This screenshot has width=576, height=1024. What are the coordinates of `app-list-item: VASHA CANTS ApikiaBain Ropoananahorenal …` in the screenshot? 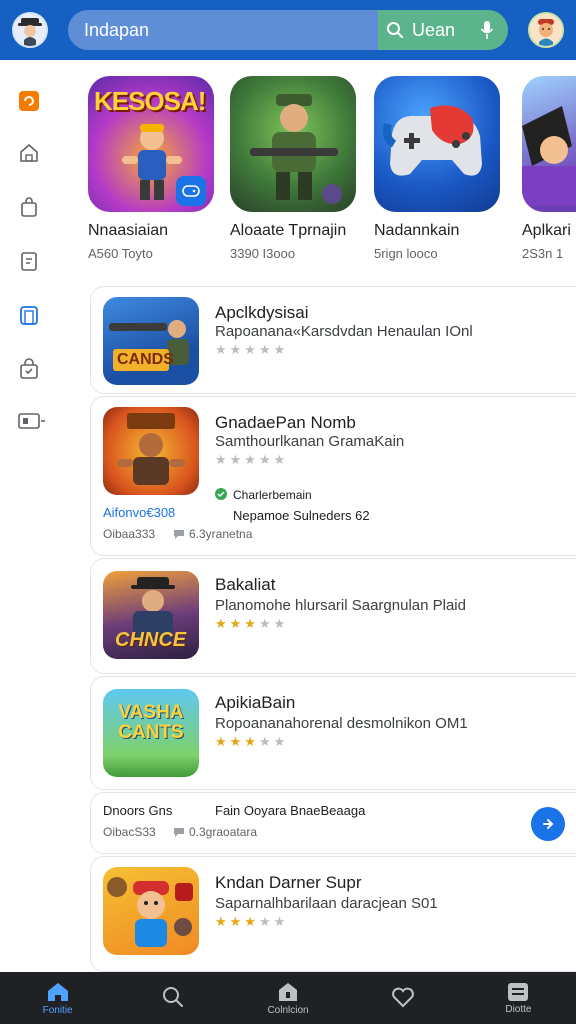 It's located at (333, 733).